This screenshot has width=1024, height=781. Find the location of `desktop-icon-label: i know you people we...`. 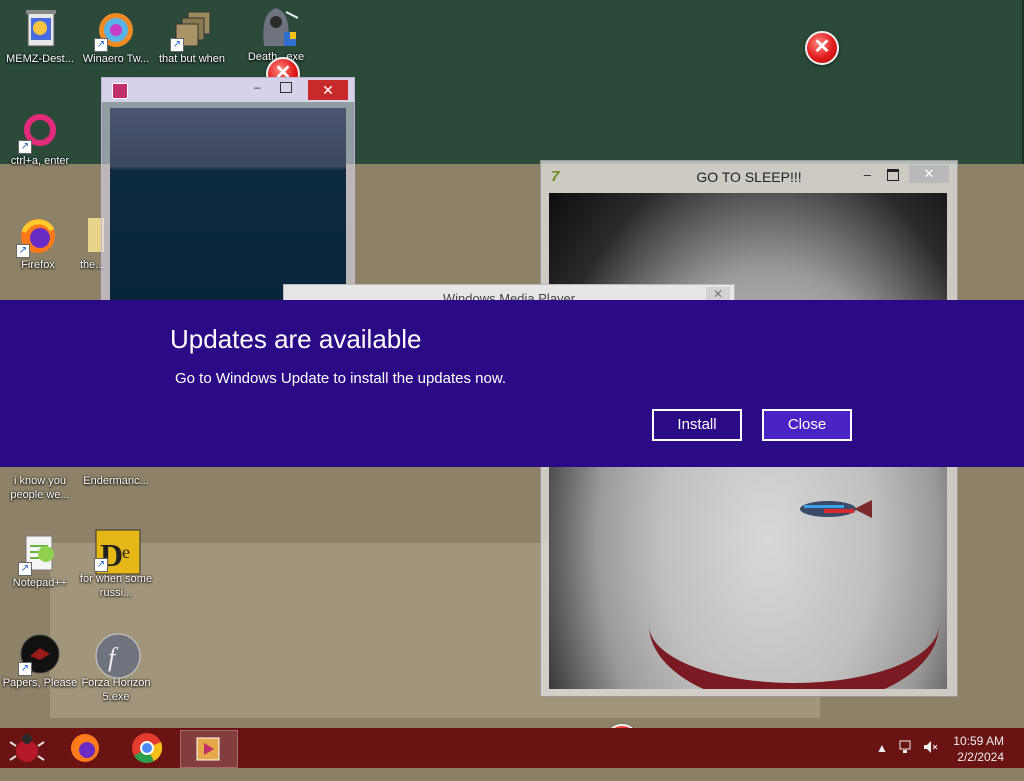

desktop-icon-label: i know you people we... is located at coordinates (40, 488).